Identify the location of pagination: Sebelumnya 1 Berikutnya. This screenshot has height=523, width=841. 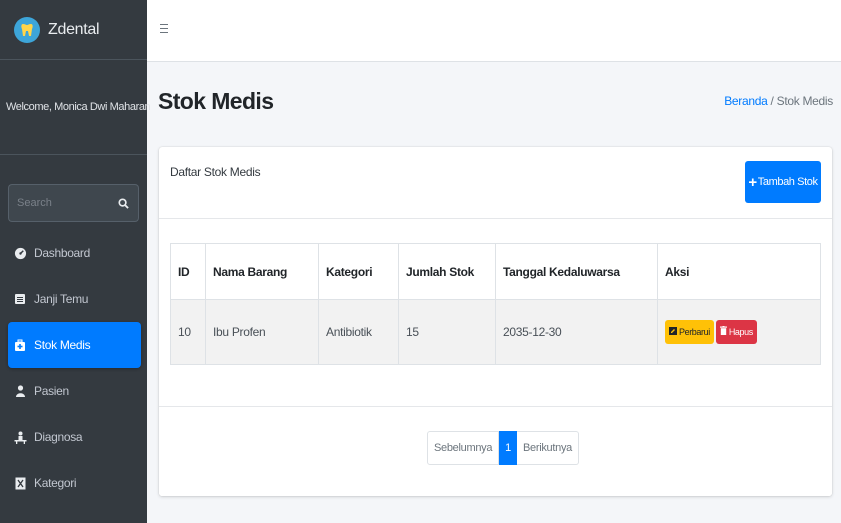
(503, 448).